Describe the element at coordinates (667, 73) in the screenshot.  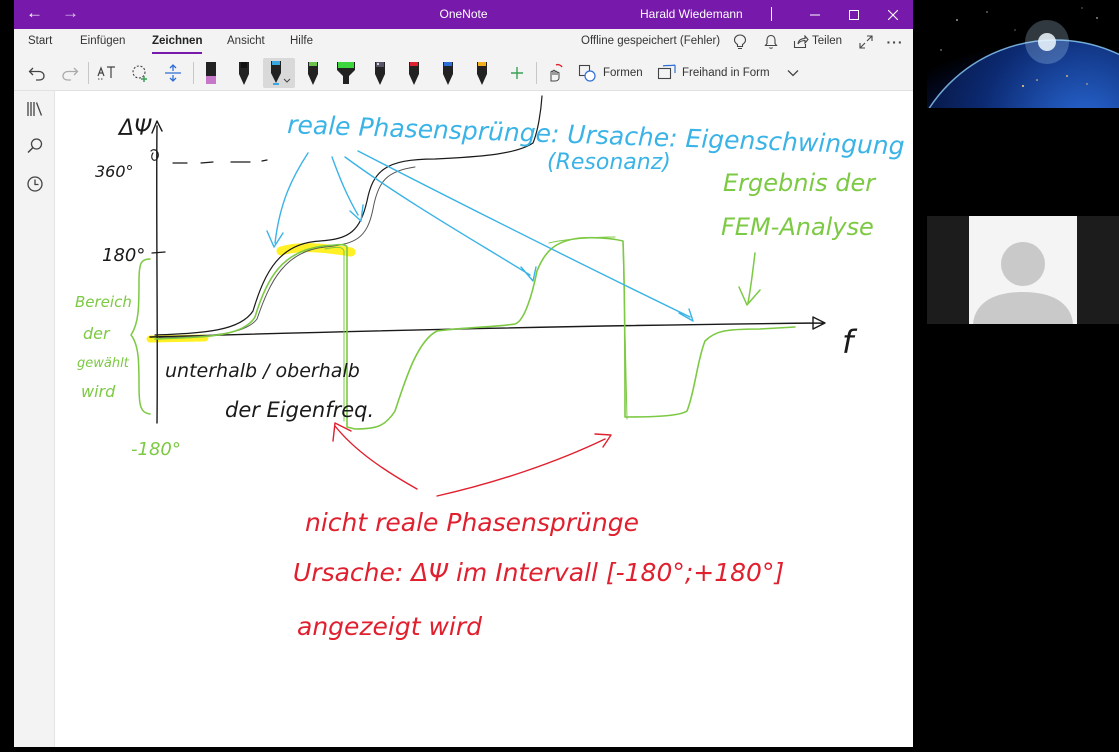
I see `ink-to-shape-icon` at that location.